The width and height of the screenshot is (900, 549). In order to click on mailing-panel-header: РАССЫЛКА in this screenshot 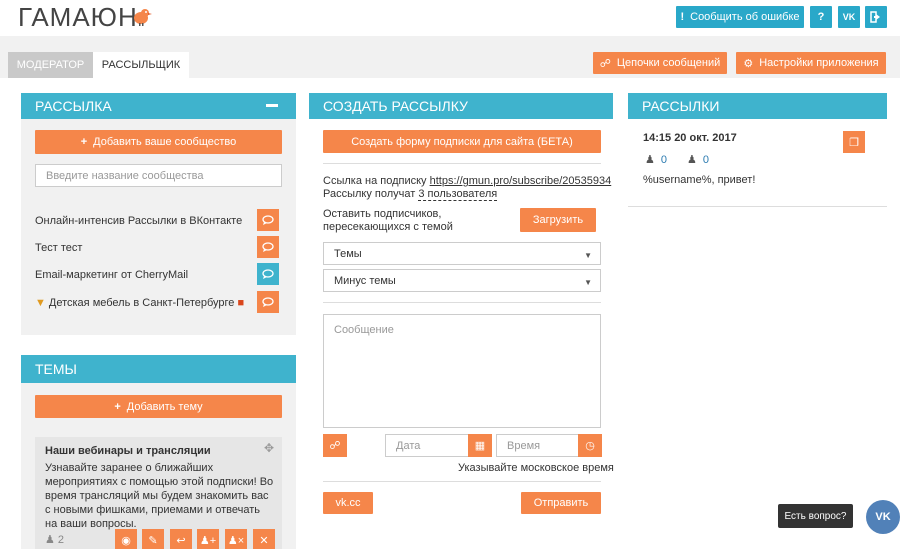, I will do `click(158, 106)`.